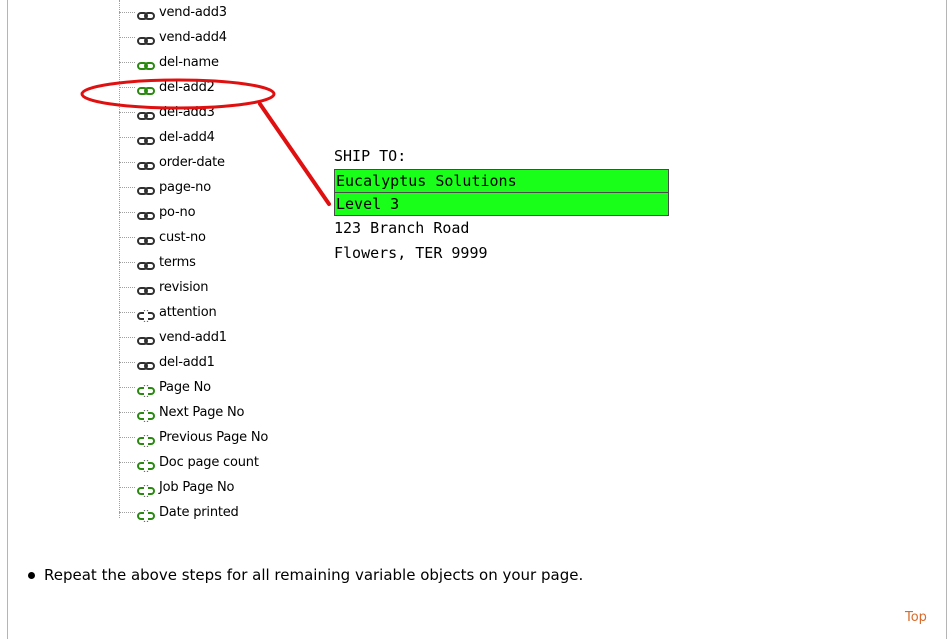  What do you see at coordinates (193, 12) in the screenshot?
I see `tree-item-label: vend-add3` at bounding box center [193, 12].